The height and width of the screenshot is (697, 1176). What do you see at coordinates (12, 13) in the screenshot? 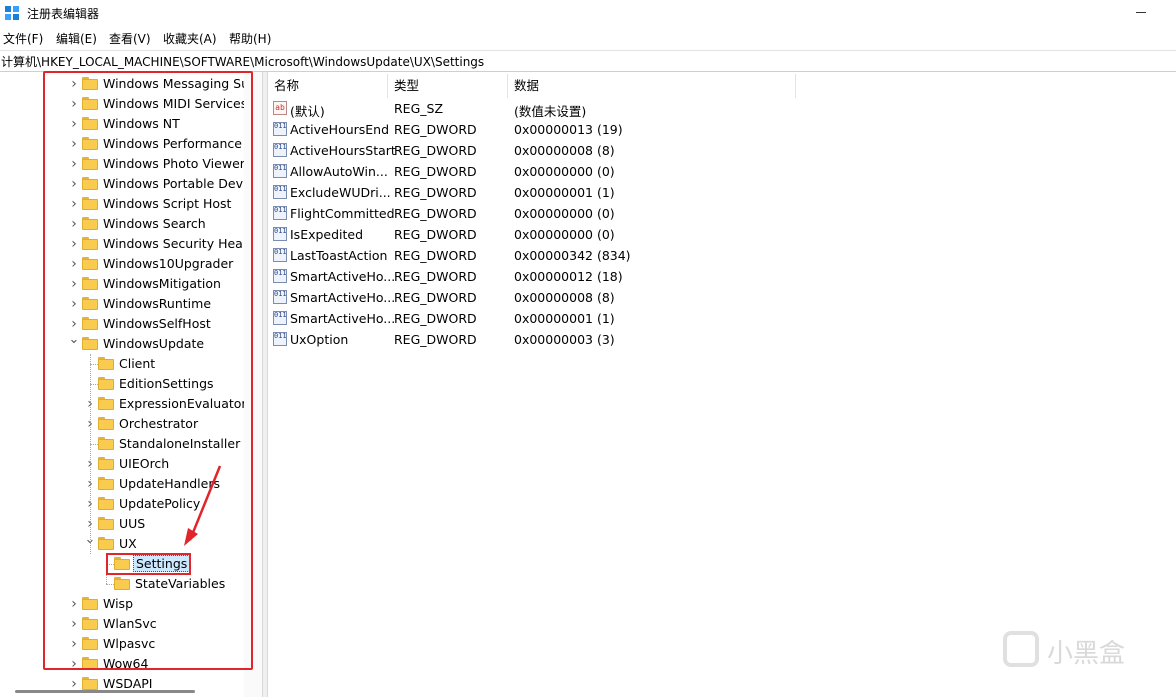
I see `regedit-app-icon` at bounding box center [12, 13].